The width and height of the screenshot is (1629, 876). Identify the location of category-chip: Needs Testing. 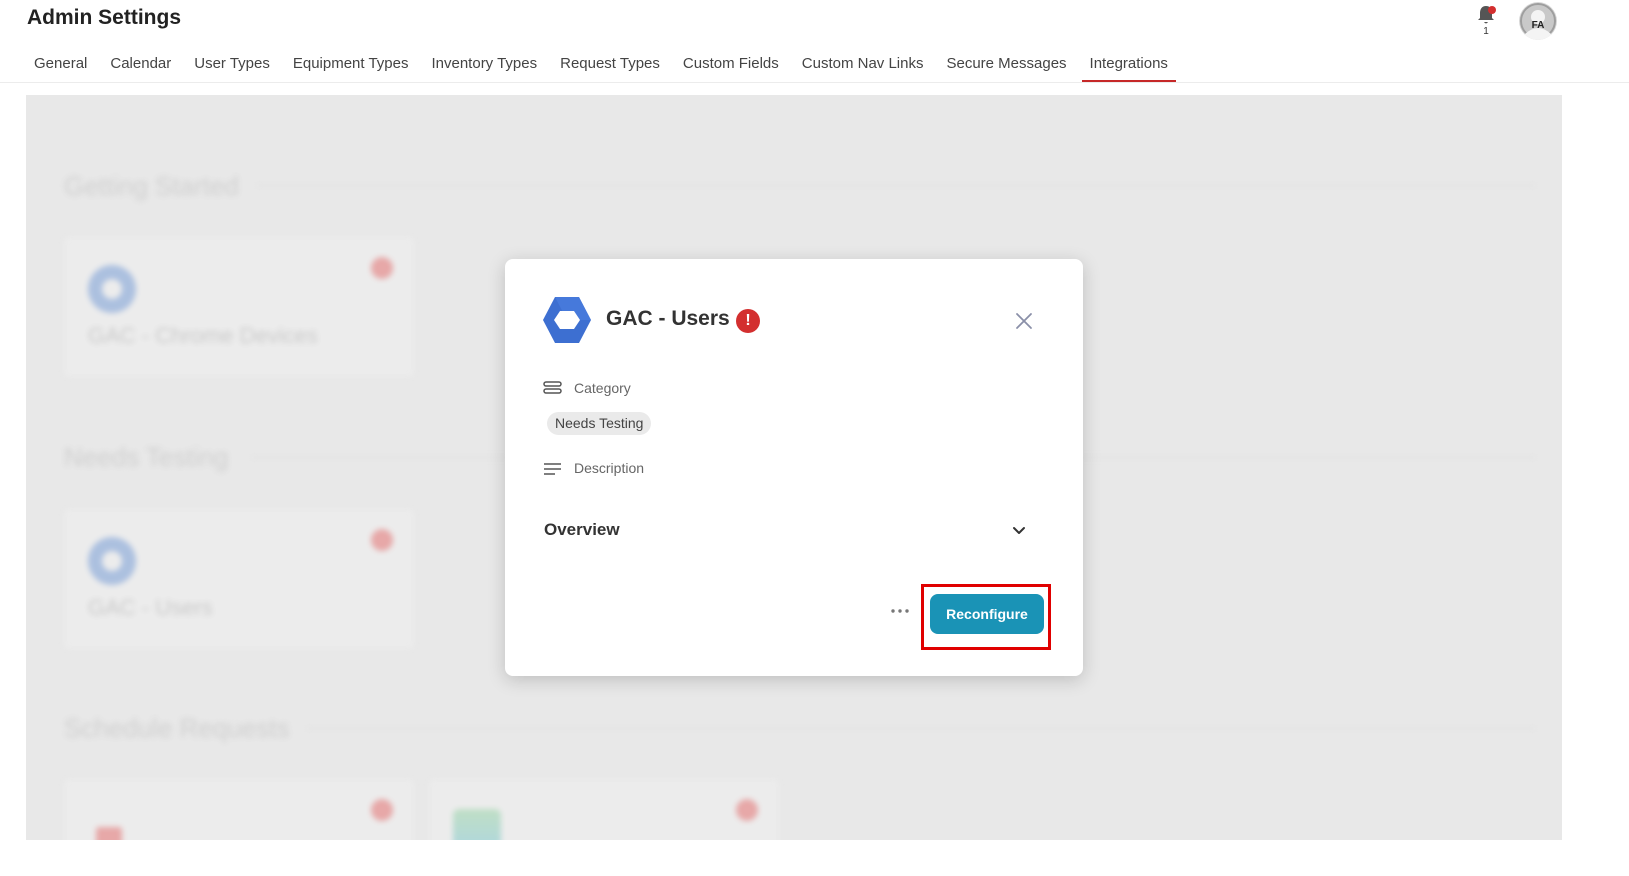
(599, 423).